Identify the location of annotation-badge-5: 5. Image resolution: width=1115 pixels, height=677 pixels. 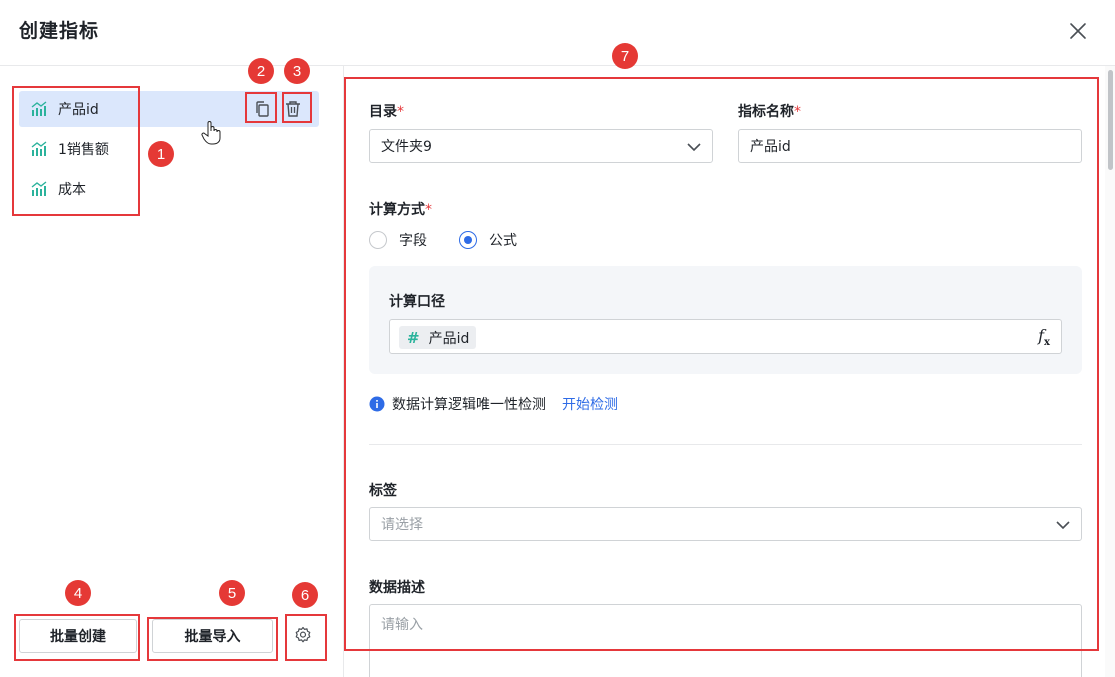
(232, 593).